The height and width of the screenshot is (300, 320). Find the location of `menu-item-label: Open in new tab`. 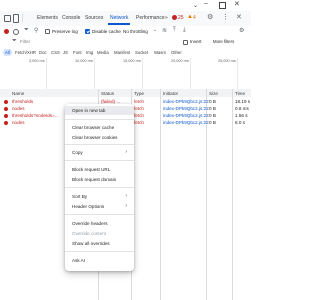

menu-item-label: Open in new tab is located at coordinates (89, 110).